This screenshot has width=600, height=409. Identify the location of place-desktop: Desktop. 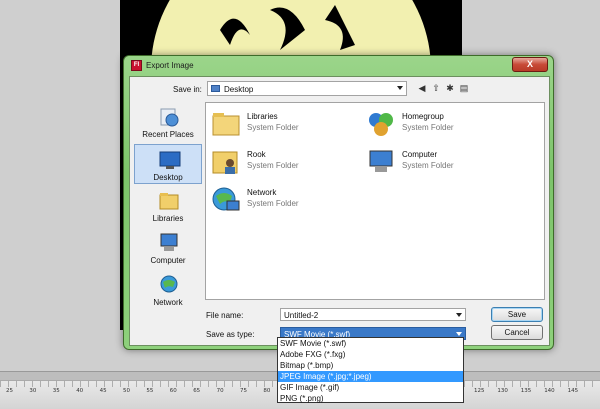
(168, 164).